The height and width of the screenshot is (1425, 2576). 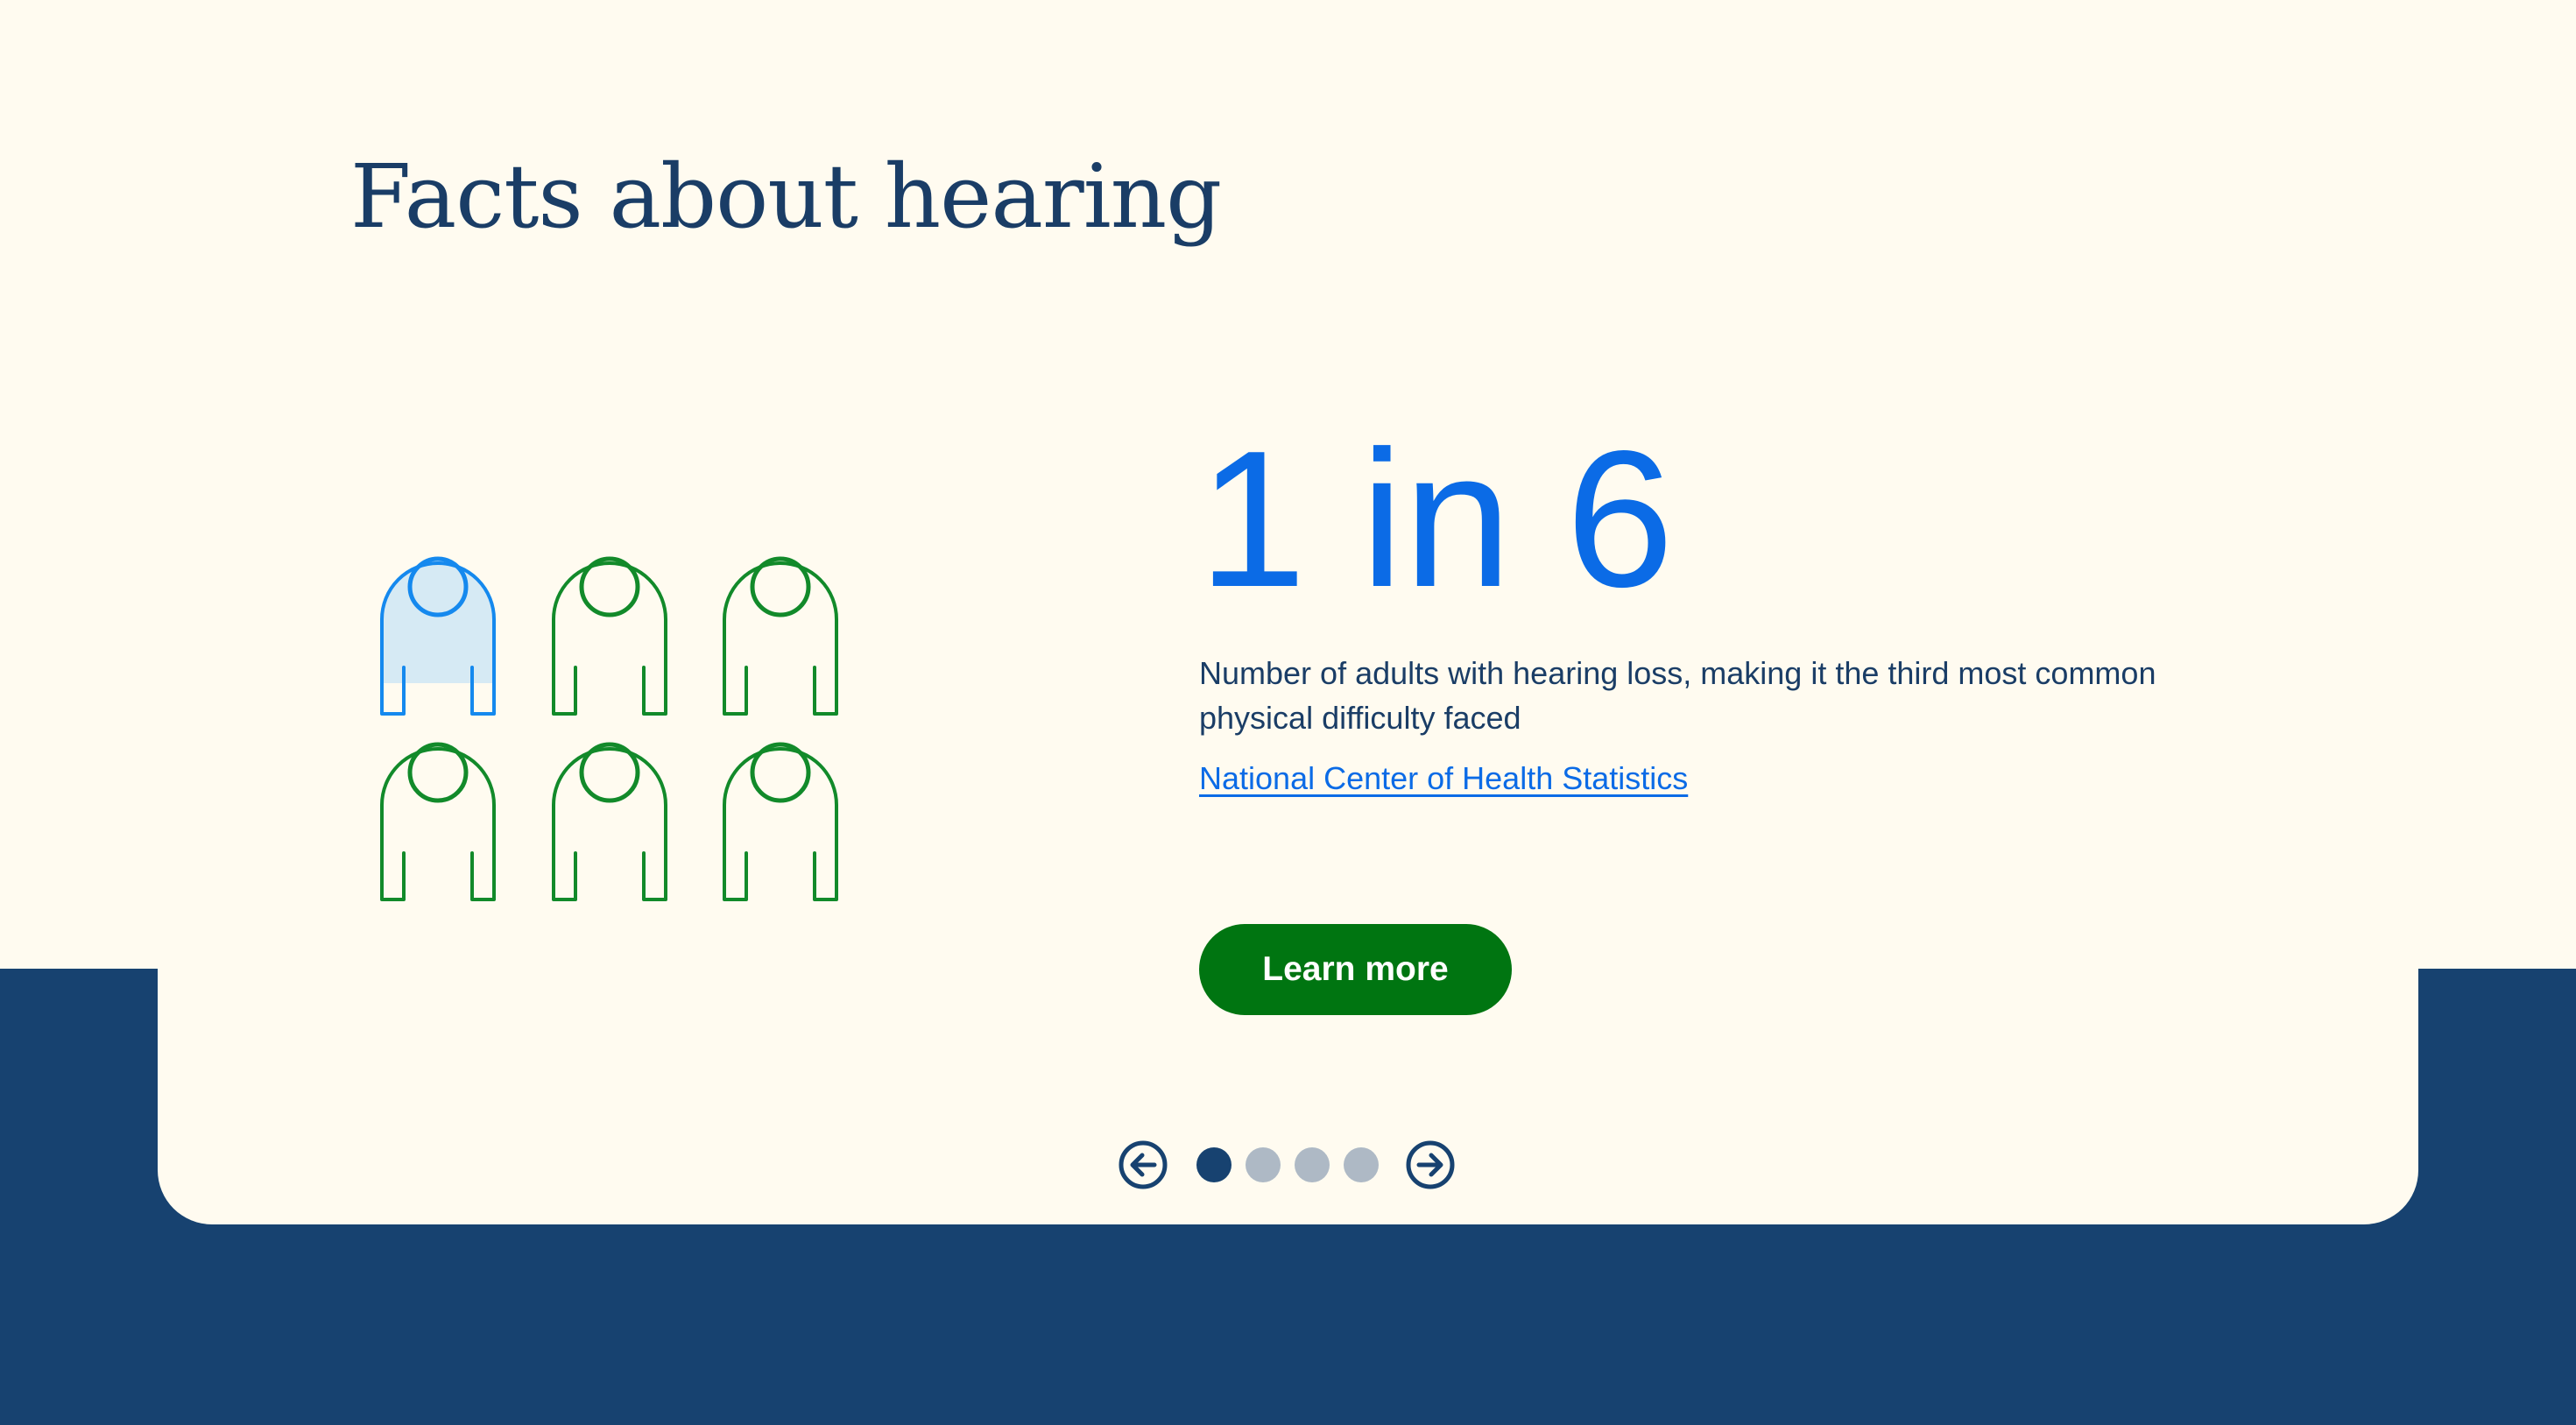 What do you see at coordinates (1443, 779) in the screenshot?
I see `source-link: National Center of Health Statistics` at bounding box center [1443, 779].